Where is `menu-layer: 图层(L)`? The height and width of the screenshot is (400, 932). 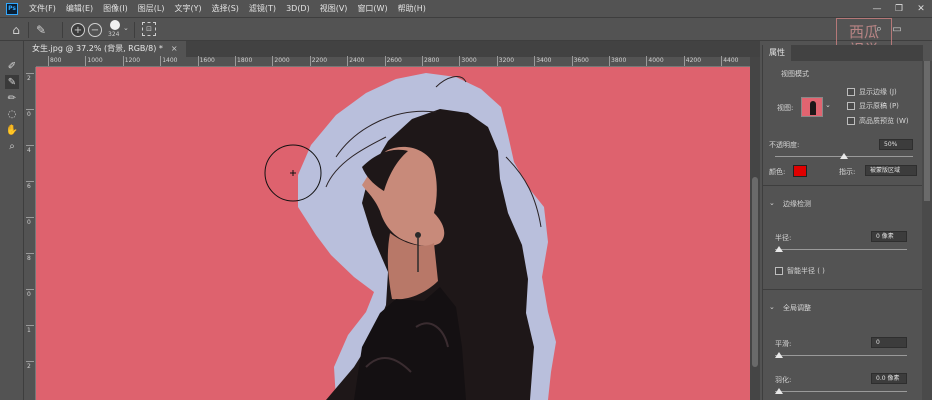 menu-layer: 图层(L) is located at coordinates (151, 8).